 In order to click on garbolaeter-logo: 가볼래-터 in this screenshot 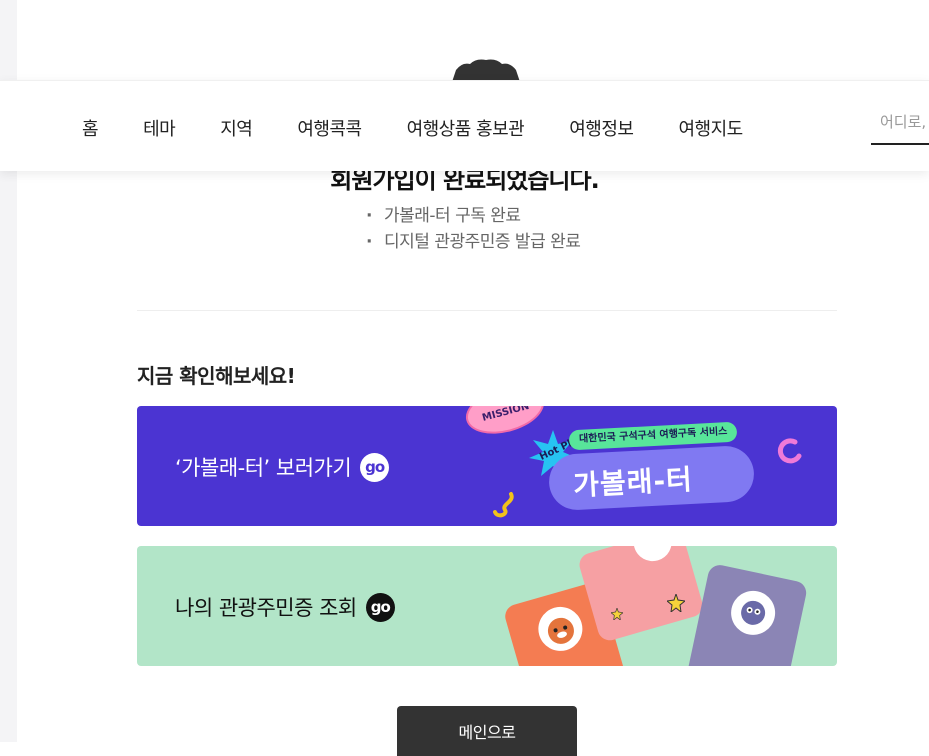, I will do `click(651, 478)`.